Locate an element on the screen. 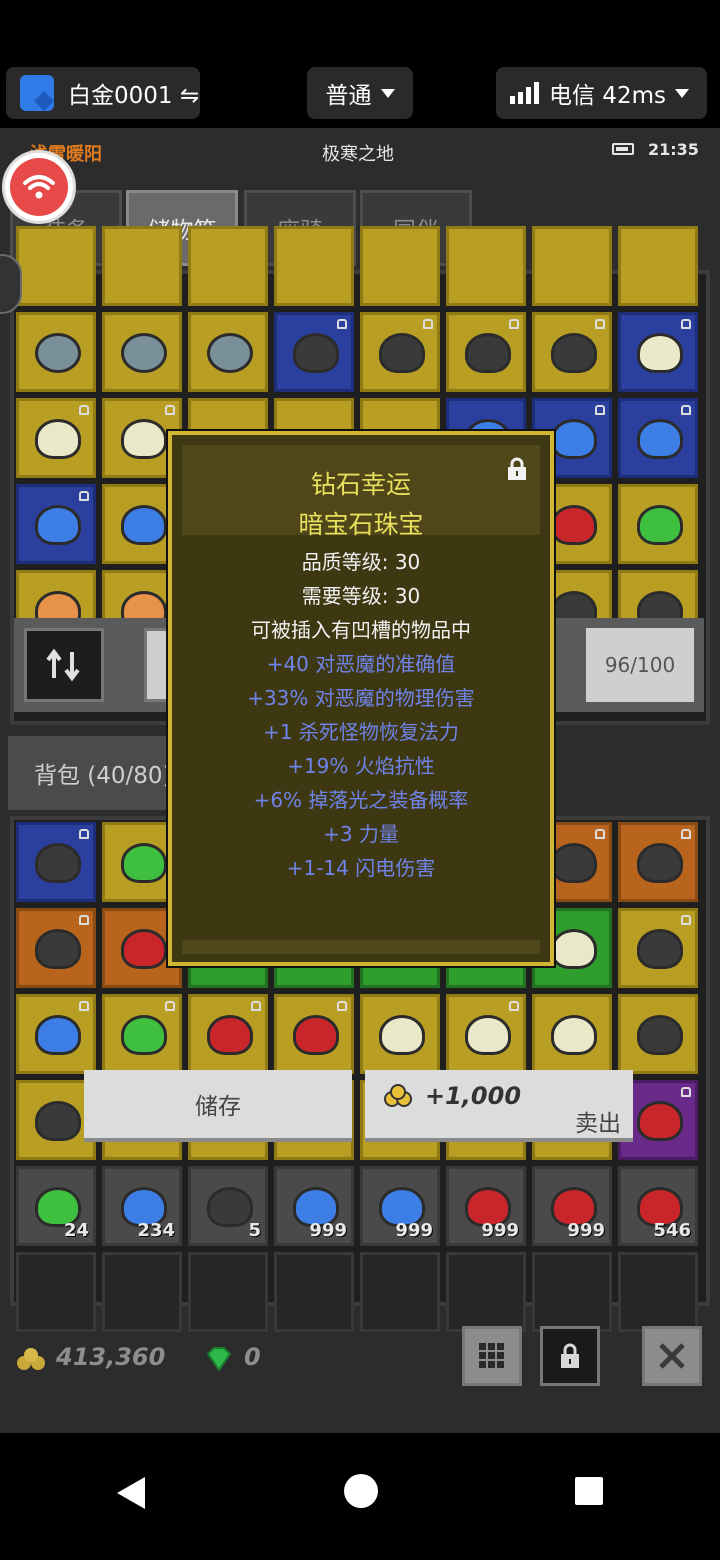 This screenshot has width=720, height=1560. wifi-float-button is located at coordinates (39, 187).